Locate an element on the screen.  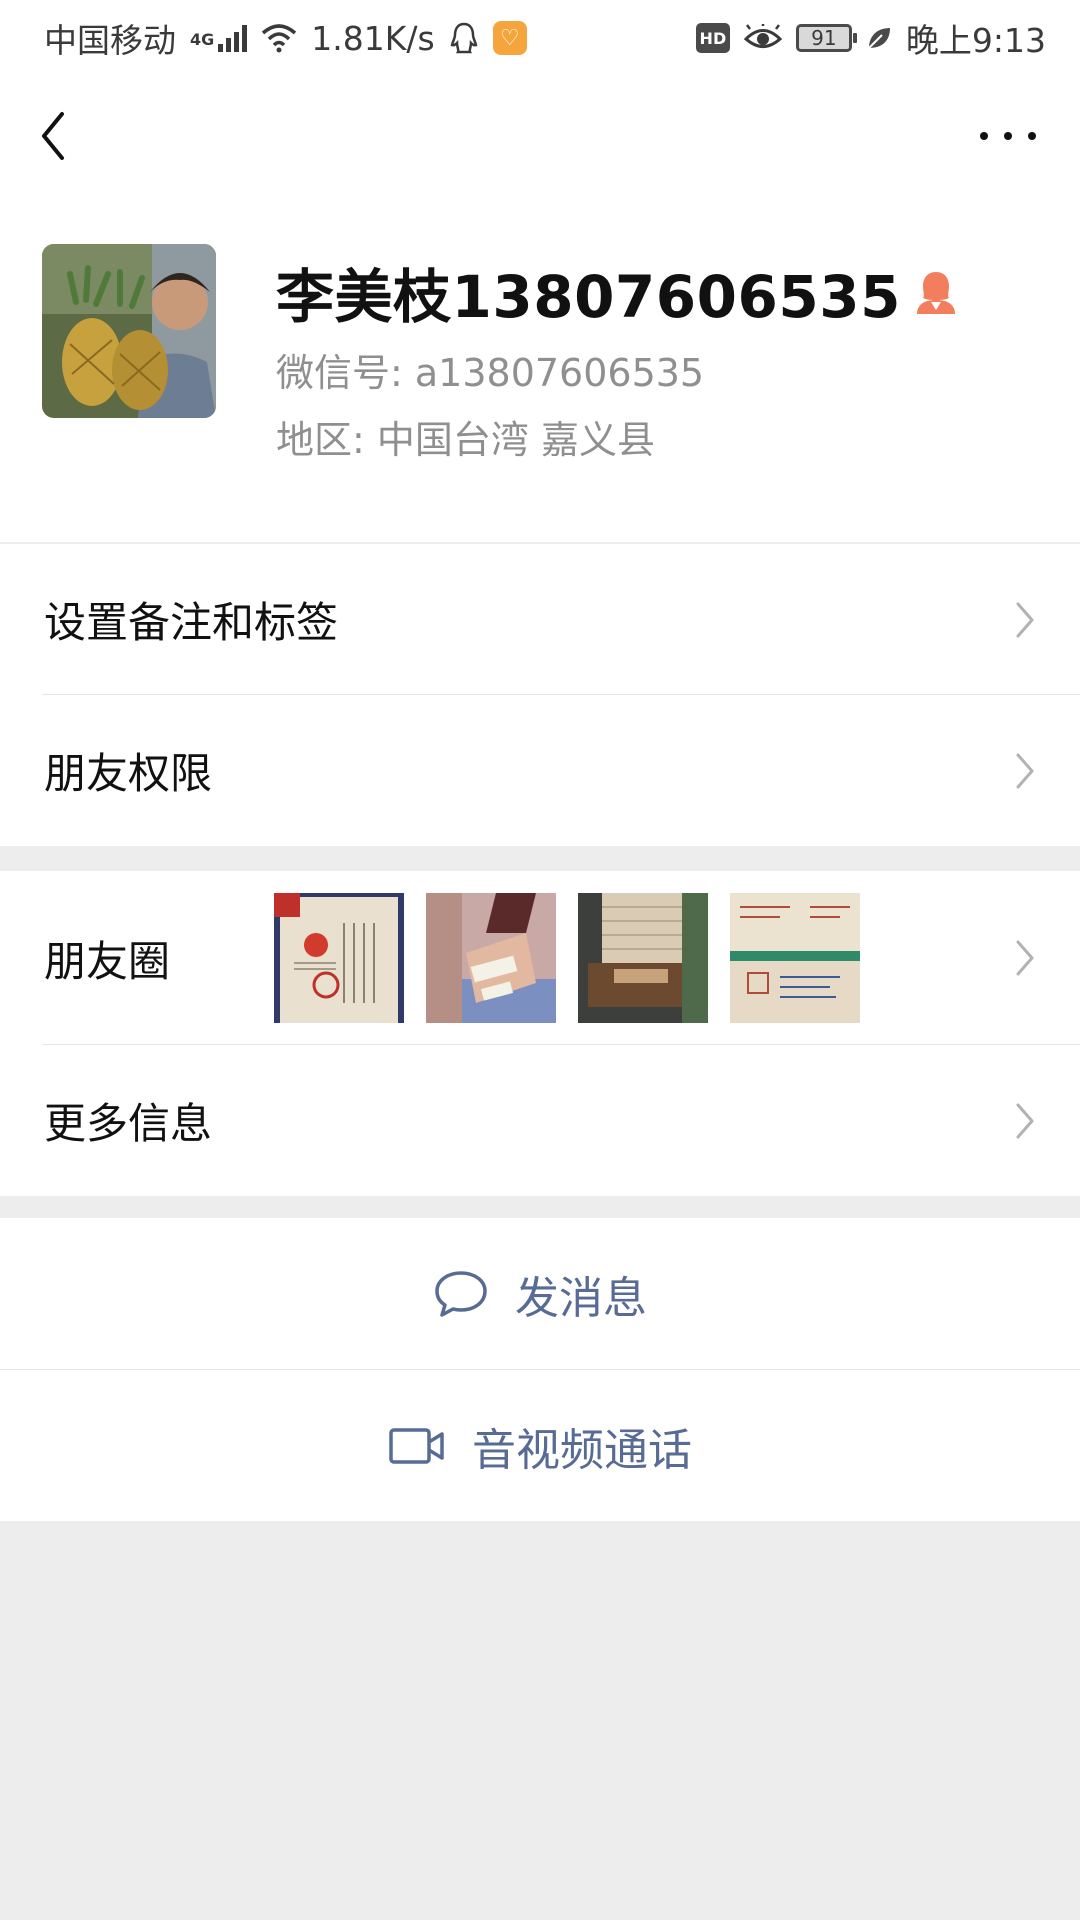
contact-name: 李美枝13807606535 is located at coordinates (588, 297).